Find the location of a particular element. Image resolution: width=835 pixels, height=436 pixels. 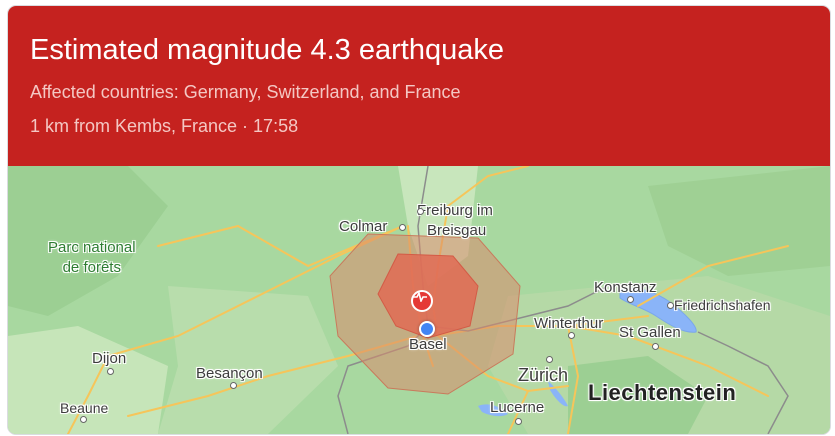

city-dot-konstanz is located at coordinates (630, 299).